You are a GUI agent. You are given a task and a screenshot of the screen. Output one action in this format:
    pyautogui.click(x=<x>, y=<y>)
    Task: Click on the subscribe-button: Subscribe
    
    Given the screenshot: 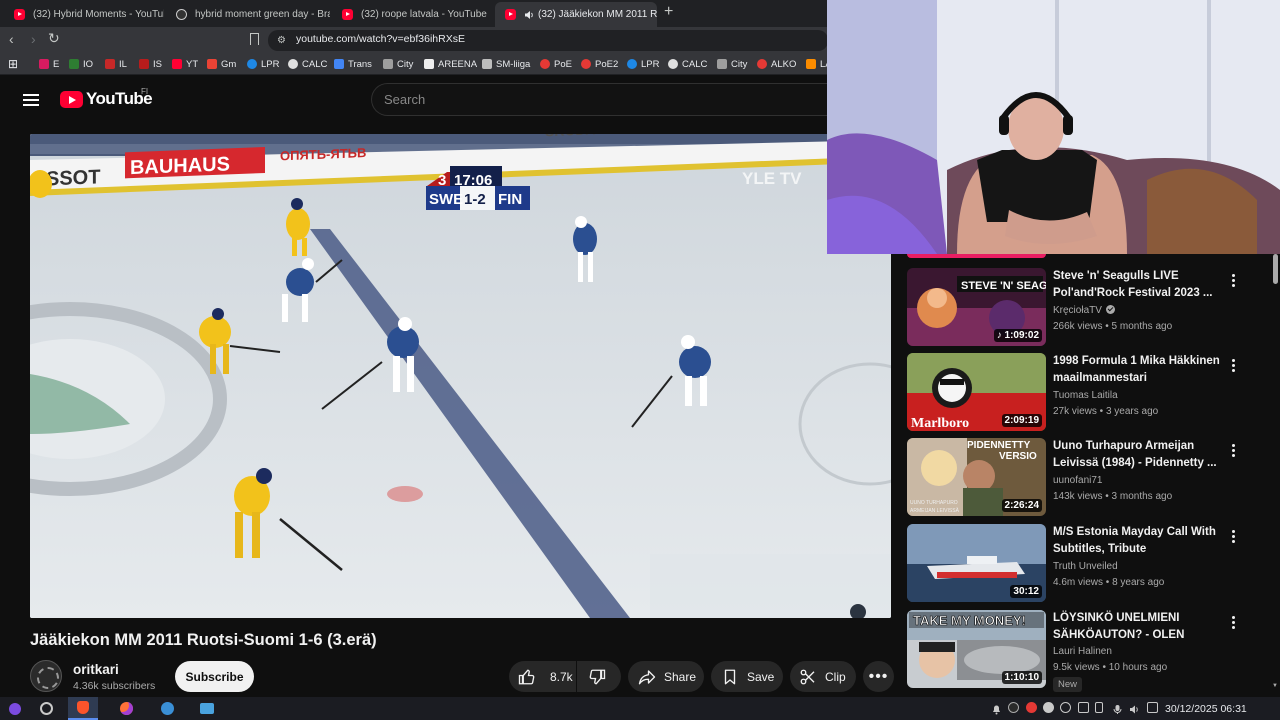 What is the action you would take?
    pyautogui.click(x=214, y=676)
    